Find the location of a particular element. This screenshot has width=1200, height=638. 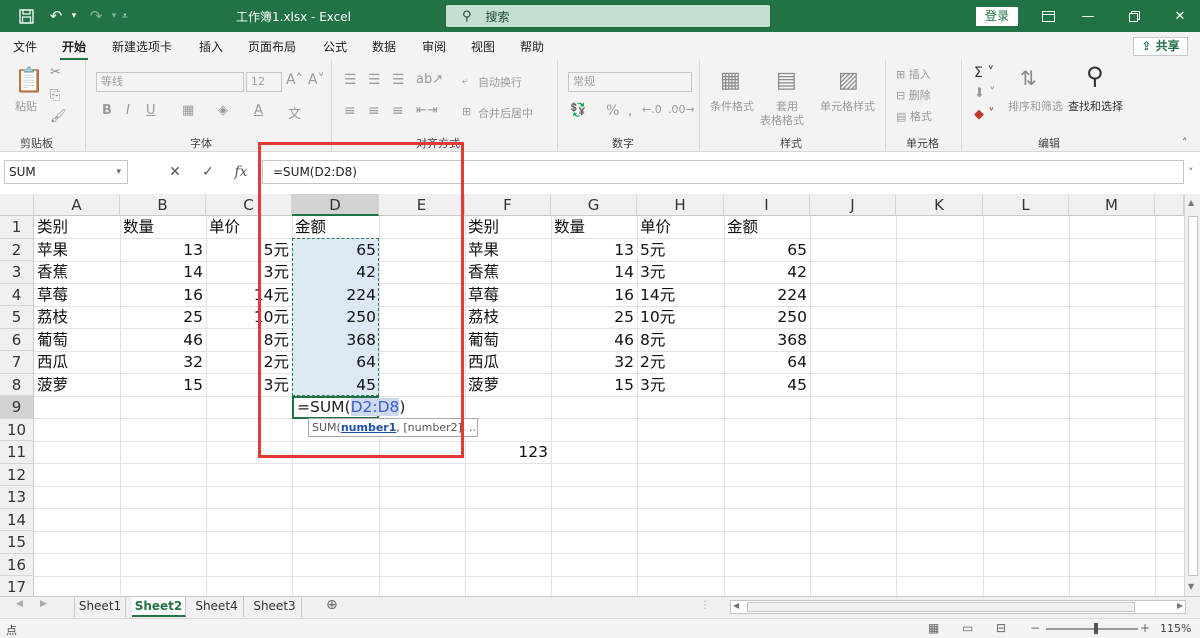

insert-function-icon: fx is located at coordinates (241, 172).